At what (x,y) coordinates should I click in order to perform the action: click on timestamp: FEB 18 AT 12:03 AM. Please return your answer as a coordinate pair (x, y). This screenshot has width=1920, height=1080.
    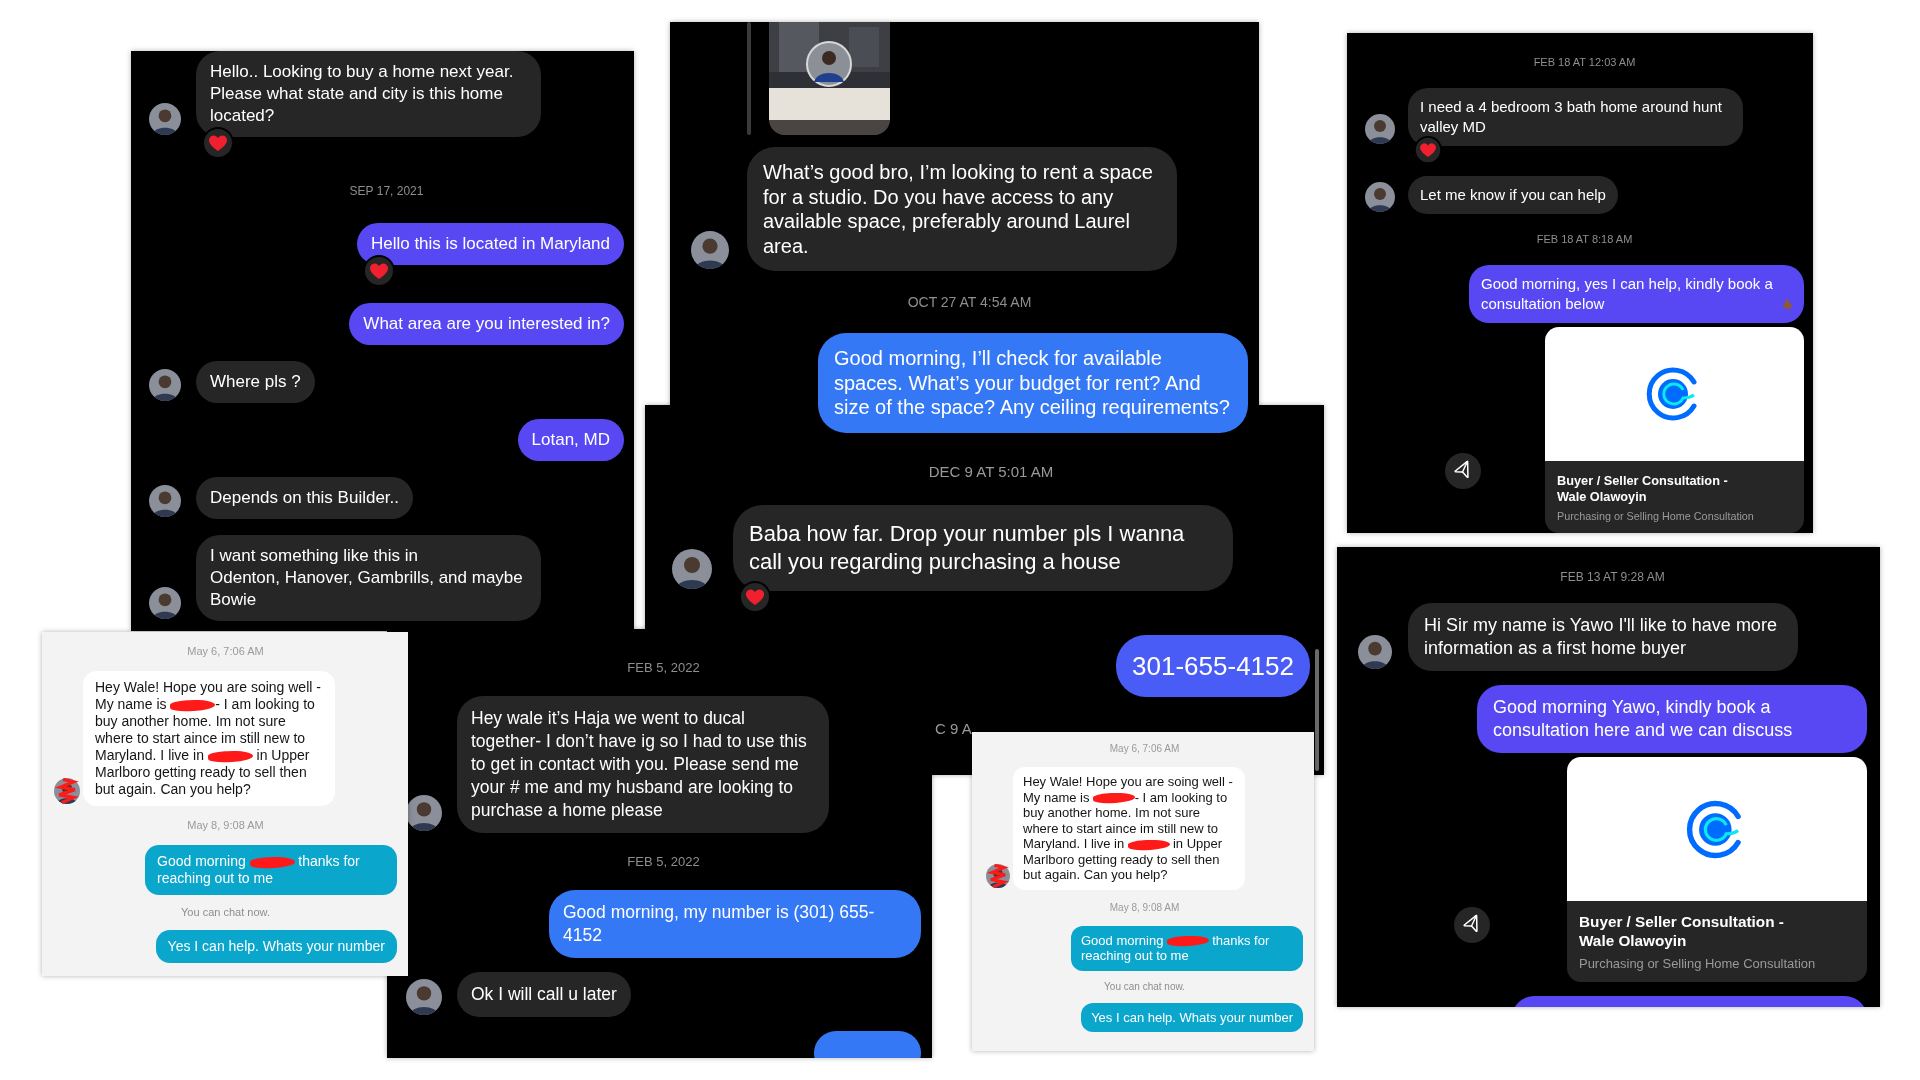
    Looking at the image, I should click on (1584, 62).